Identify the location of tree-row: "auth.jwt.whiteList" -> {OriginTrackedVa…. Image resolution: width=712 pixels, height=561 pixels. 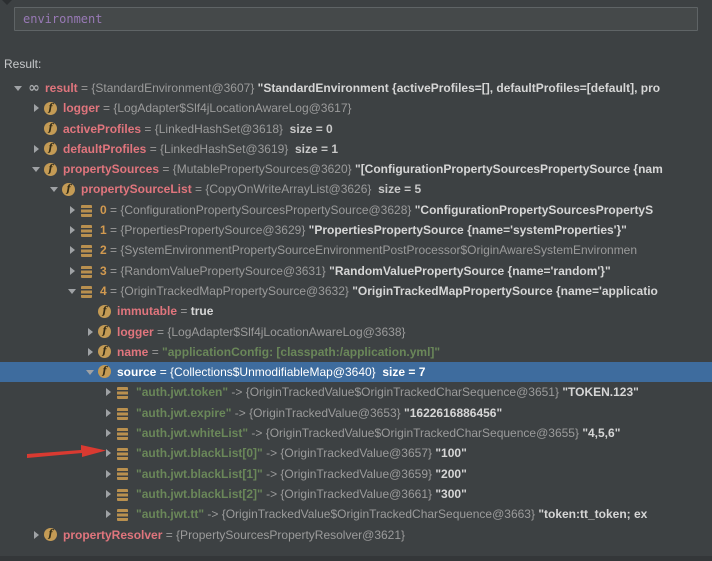
(356, 433).